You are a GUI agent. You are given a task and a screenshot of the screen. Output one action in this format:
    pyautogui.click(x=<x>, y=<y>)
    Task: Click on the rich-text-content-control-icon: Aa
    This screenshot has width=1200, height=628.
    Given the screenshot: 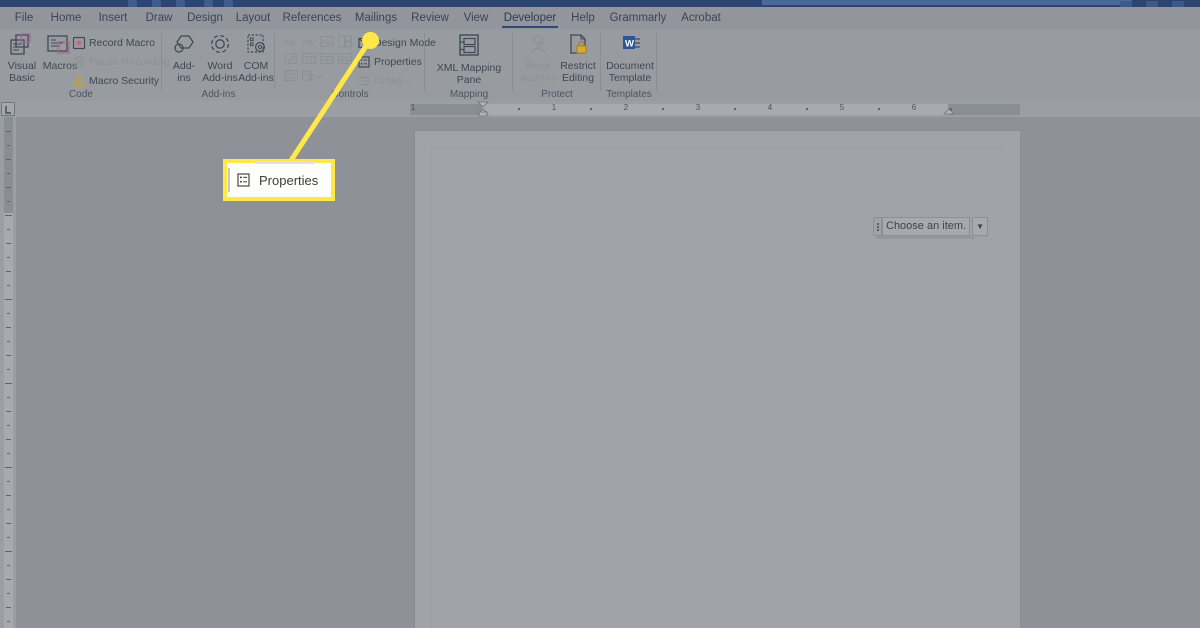 What is the action you would take?
    pyautogui.click(x=291, y=41)
    